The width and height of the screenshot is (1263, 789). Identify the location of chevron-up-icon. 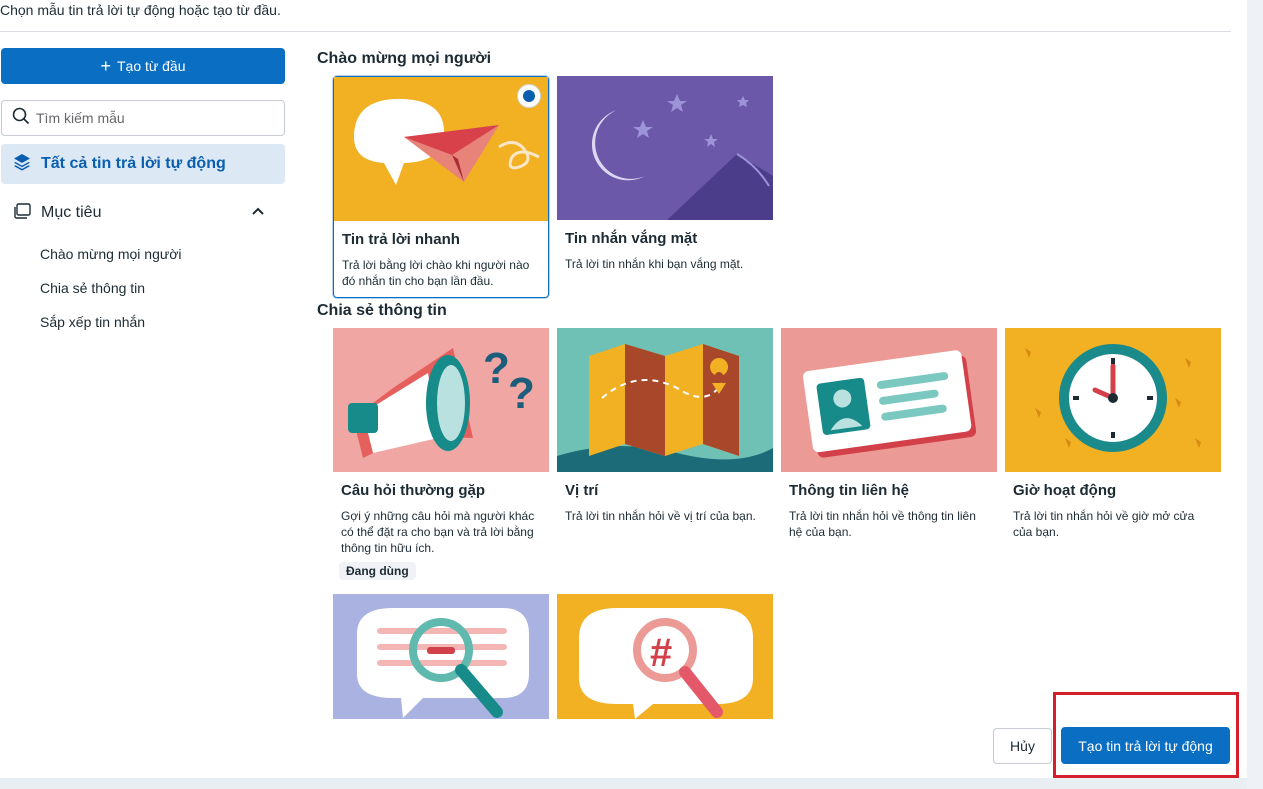
(258, 213).